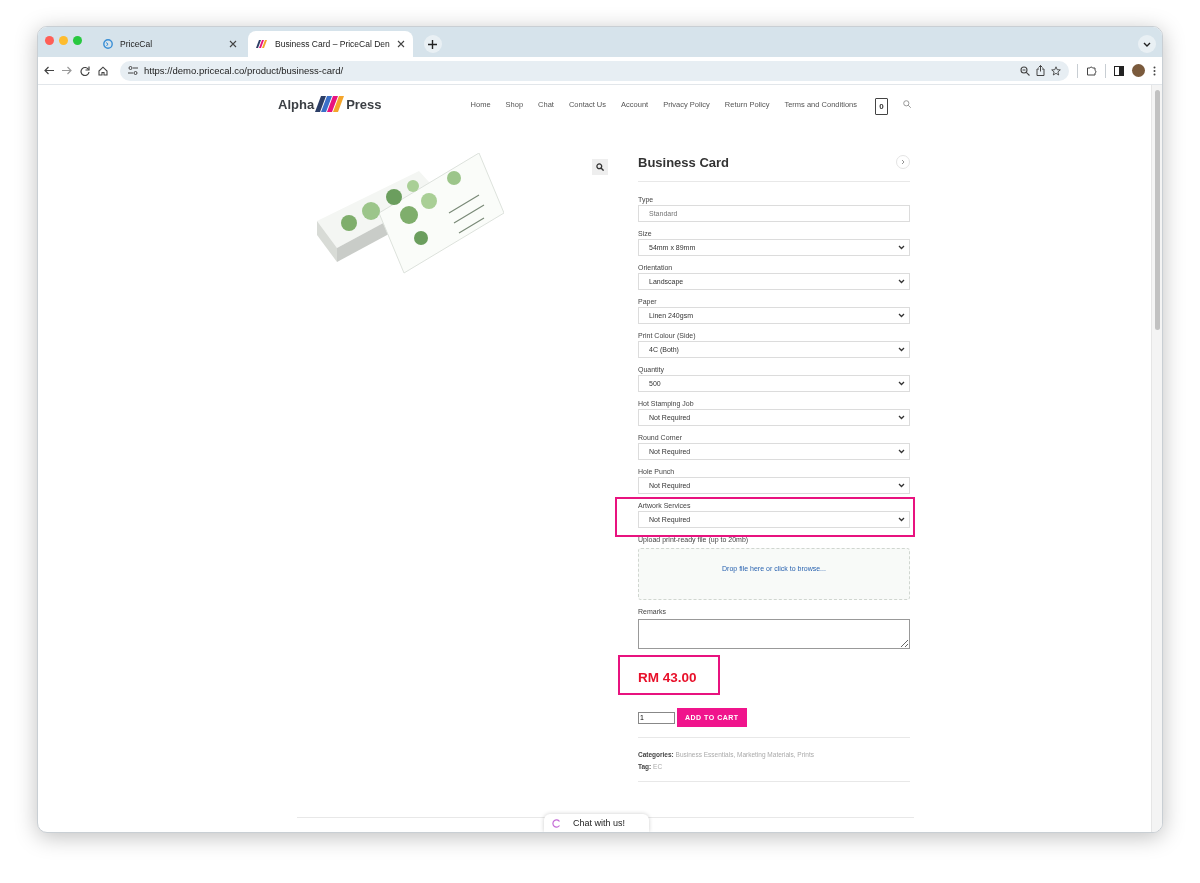  What do you see at coordinates (667, 677) in the screenshot?
I see `price: RM 43.00` at bounding box center [667, 677].